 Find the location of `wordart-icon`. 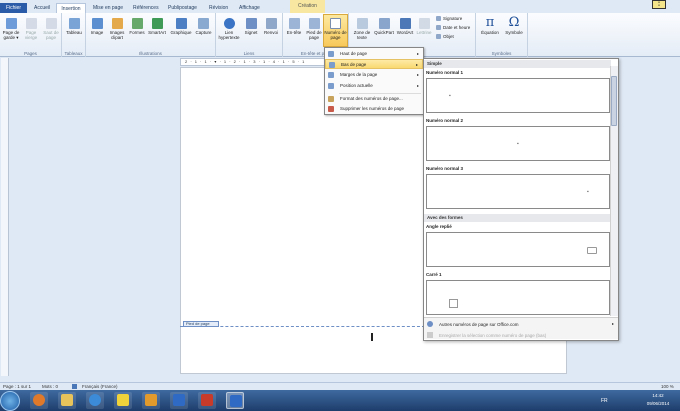

wordart-icon is located at coordinates (405, 23).